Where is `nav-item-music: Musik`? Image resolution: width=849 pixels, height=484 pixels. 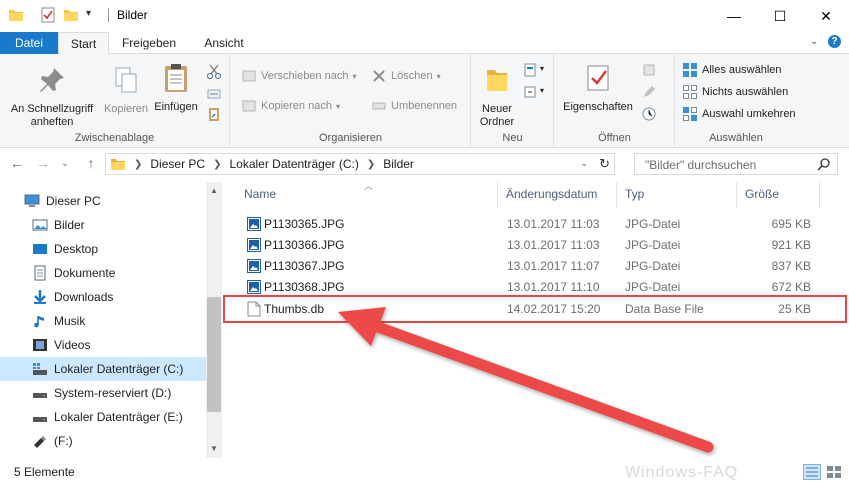
nav-item-music: Musik is located at coordinates (103, 321).